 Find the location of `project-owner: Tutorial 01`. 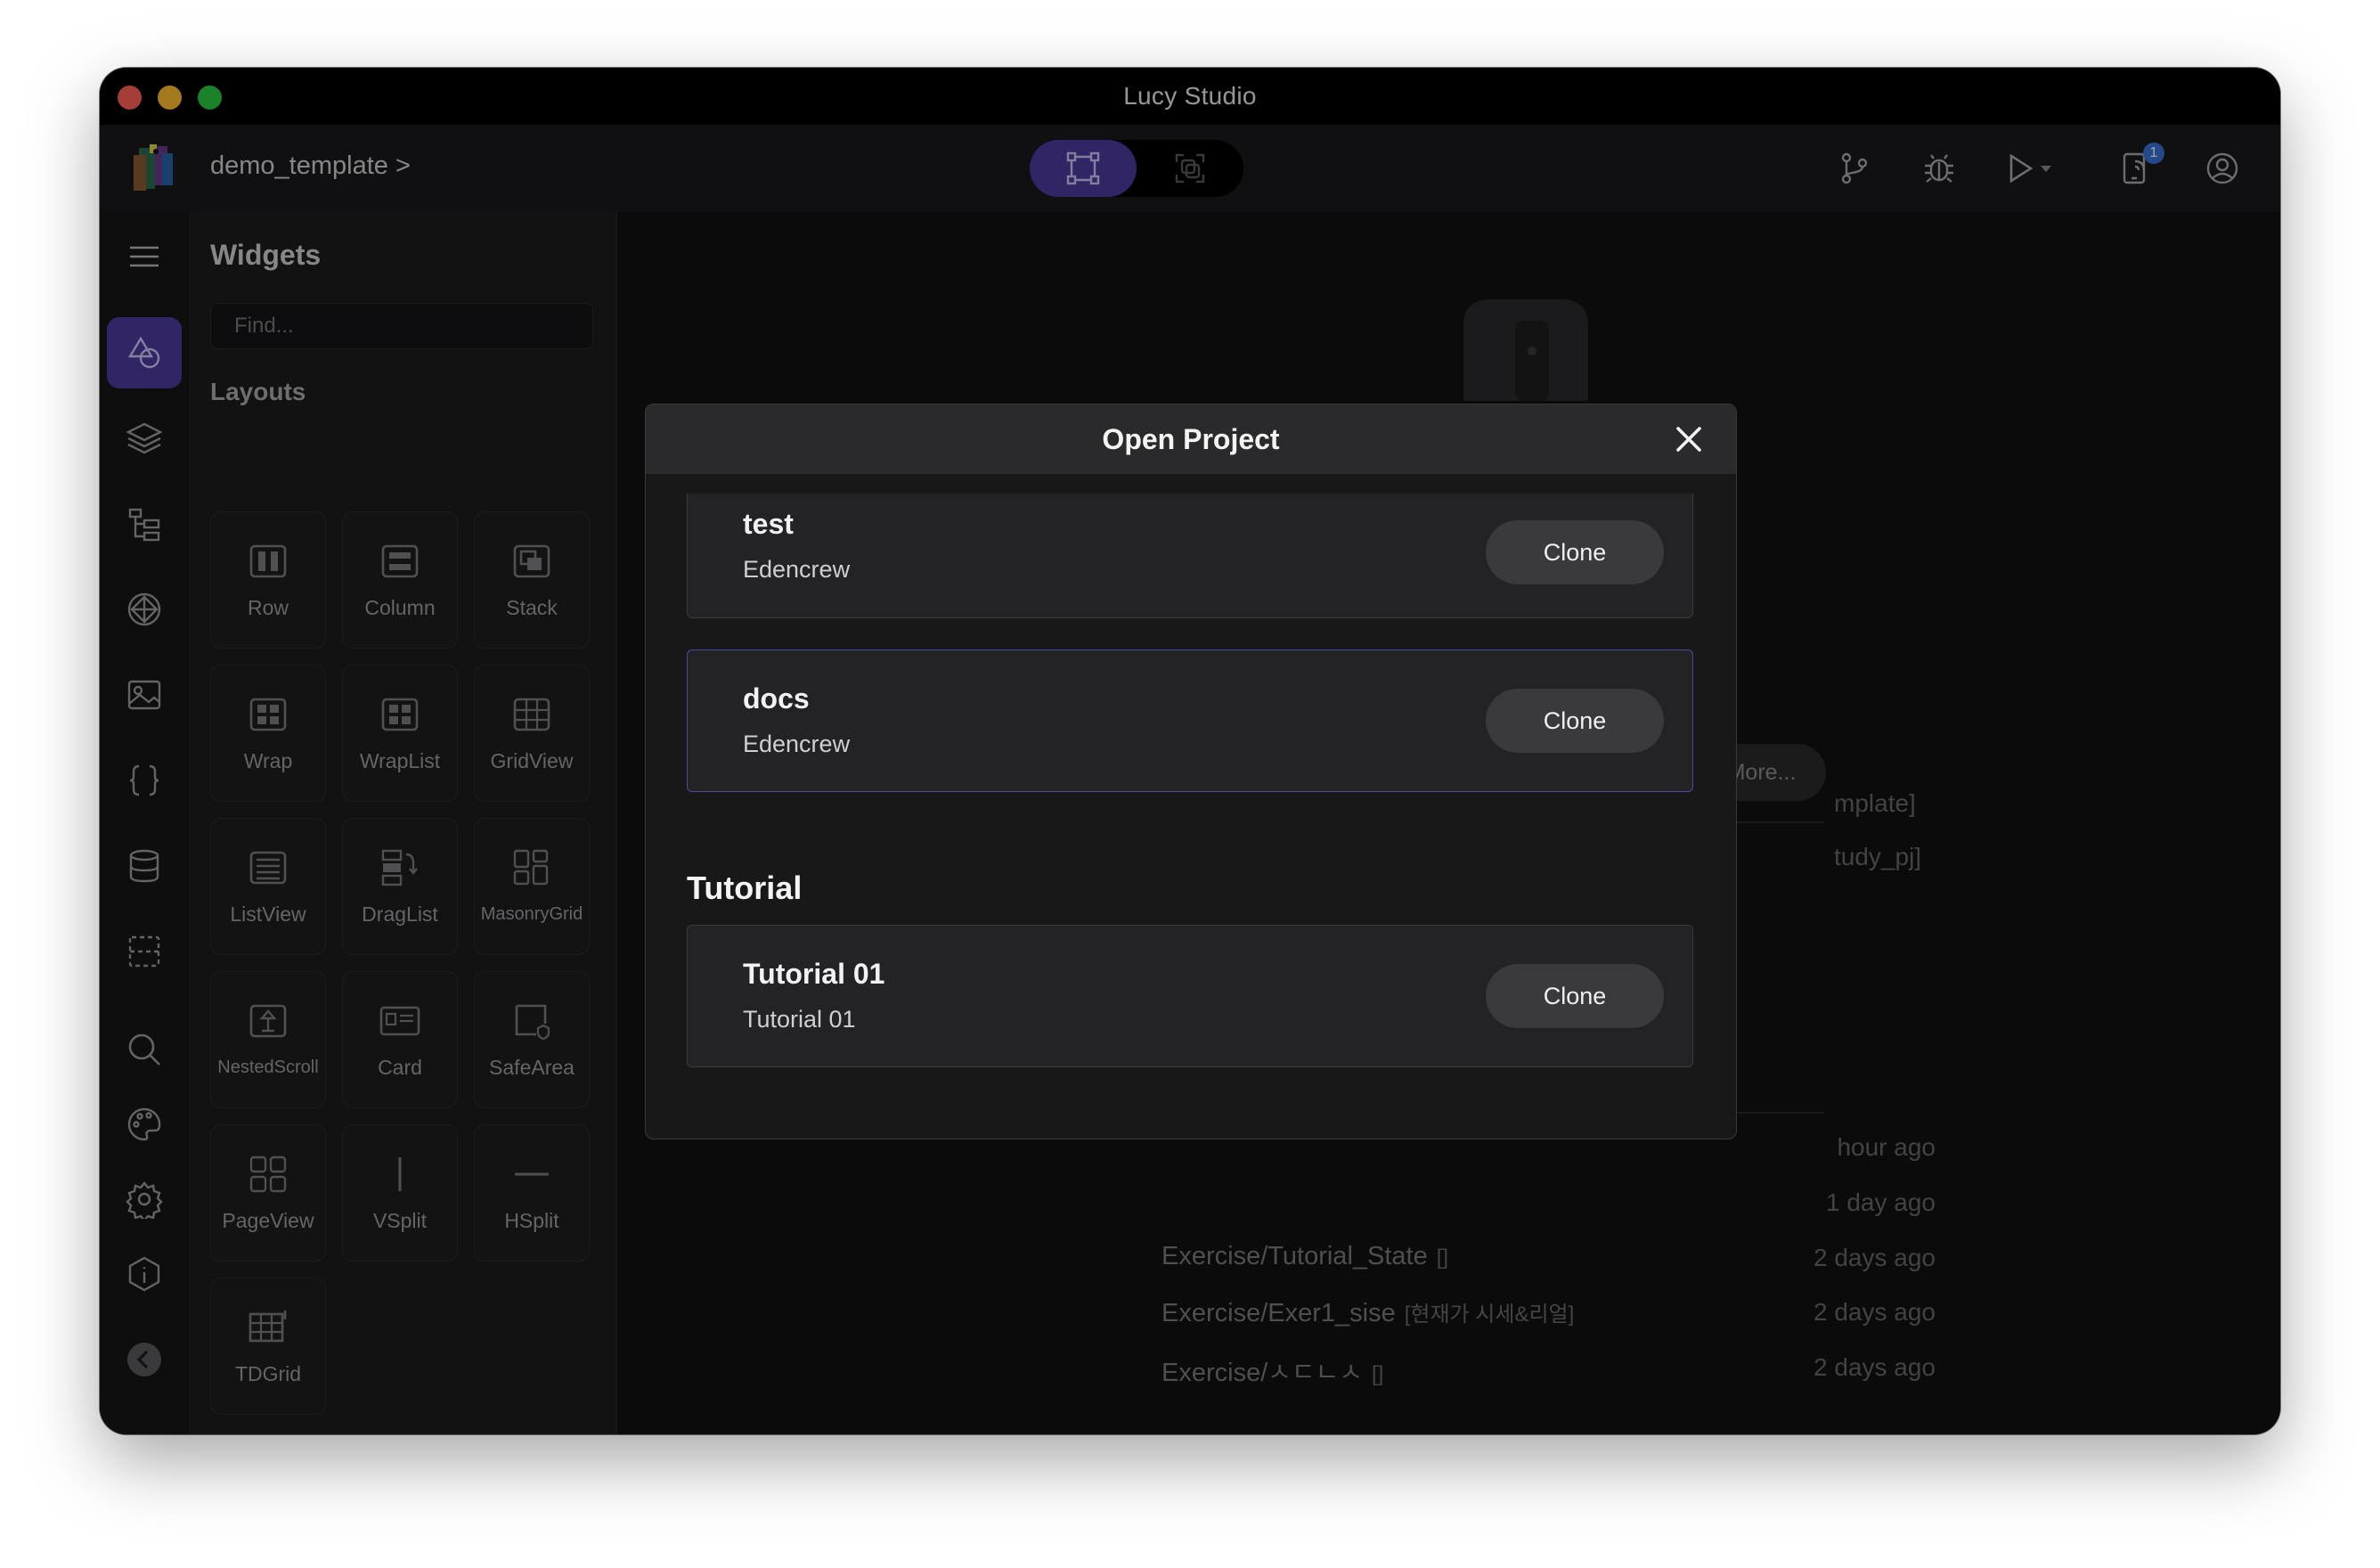

project-owner: Tutorial 01 is located at coordinates (800, 1019).